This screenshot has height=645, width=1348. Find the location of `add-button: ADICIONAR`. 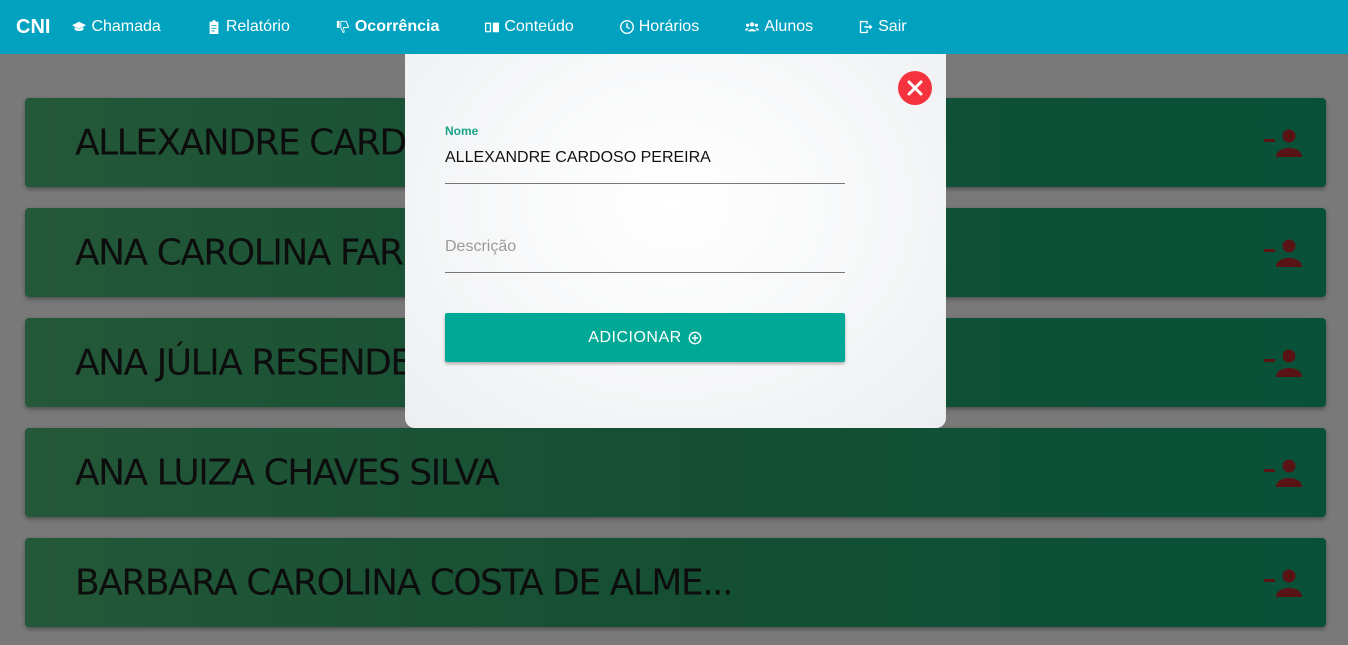

add-button: ADICIONAR is located at coordinates (645, 337).